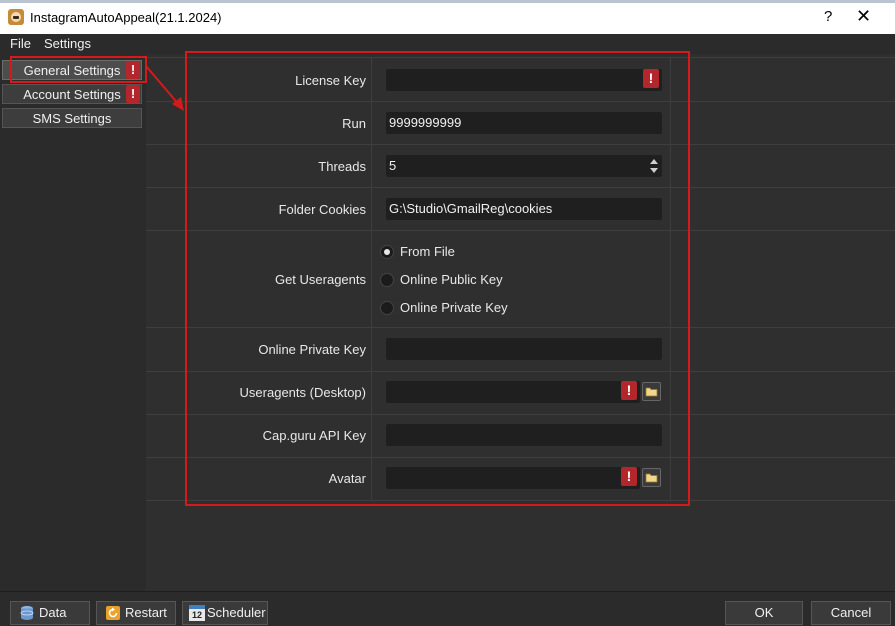  What do you see at coordinates (236, 612) in the screenshot?
I see `scheduler-button-label: Scheduler` at bounding box center [236, 612].